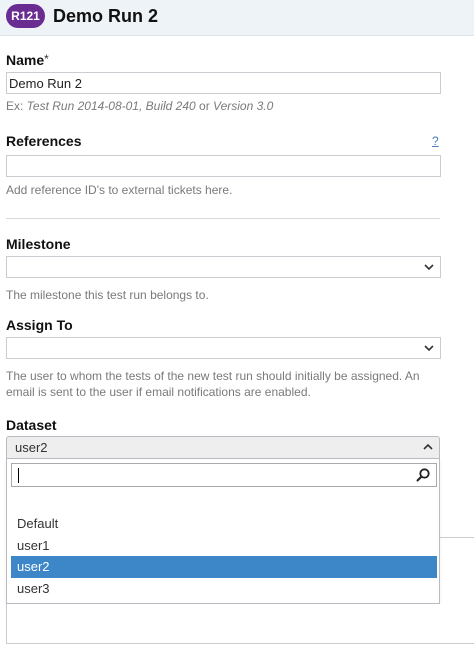 This screenshot has height=661, width=474. Describe the element at coordinates (38, 244) in the screenshot. I see `milestone-label: Milestone` at that location.